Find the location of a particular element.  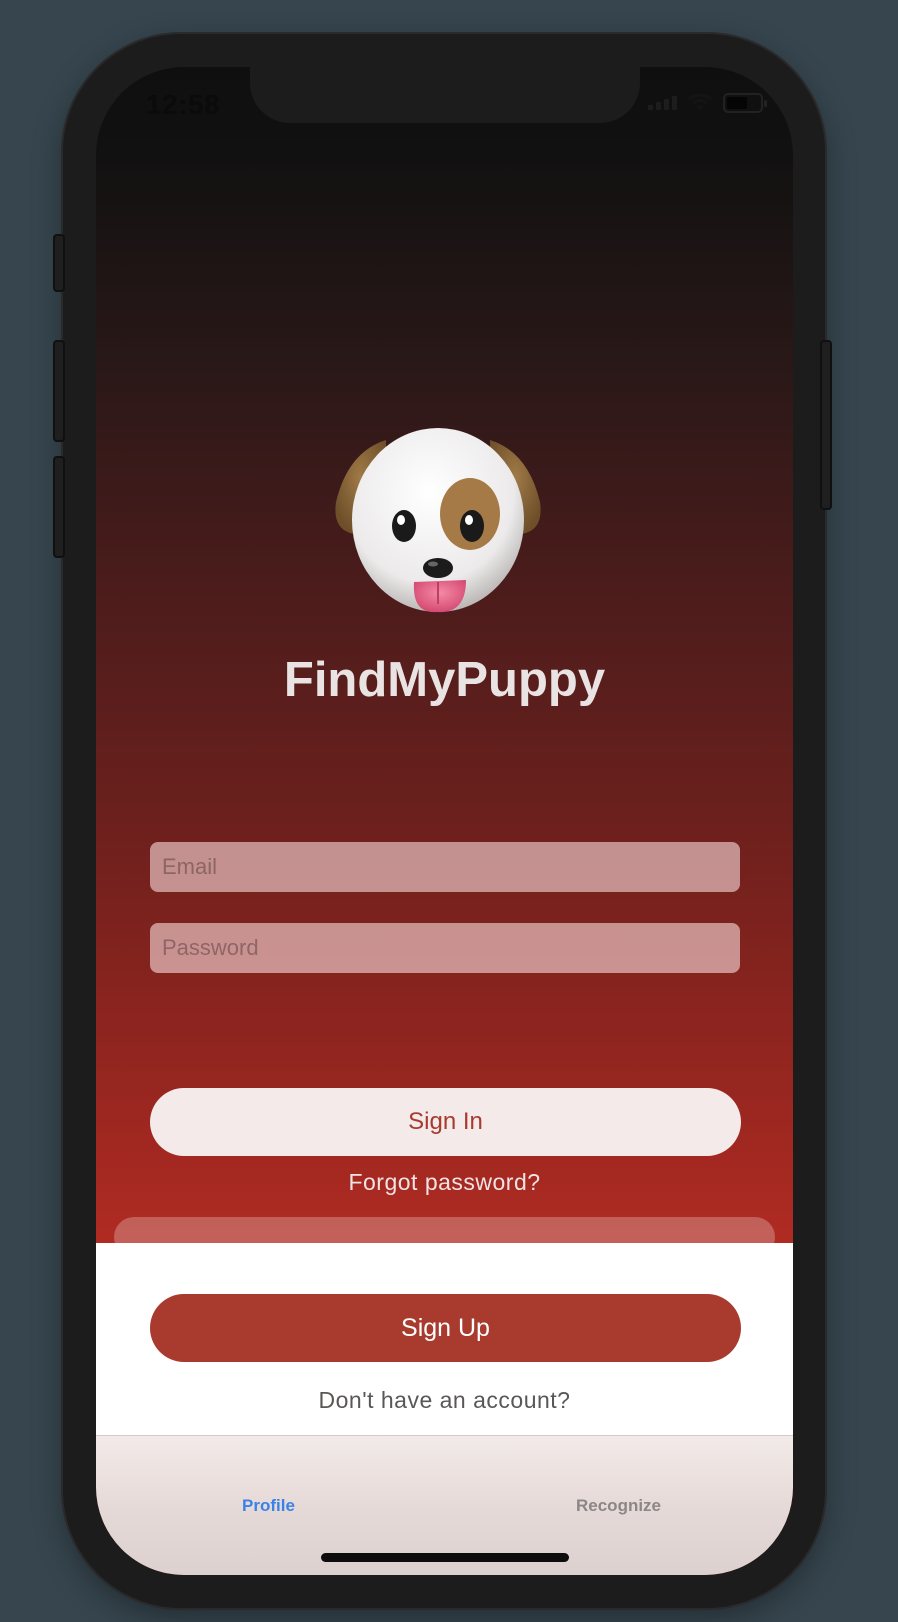

sign-in-button: Sign In is located at coordinates (445, 1122).